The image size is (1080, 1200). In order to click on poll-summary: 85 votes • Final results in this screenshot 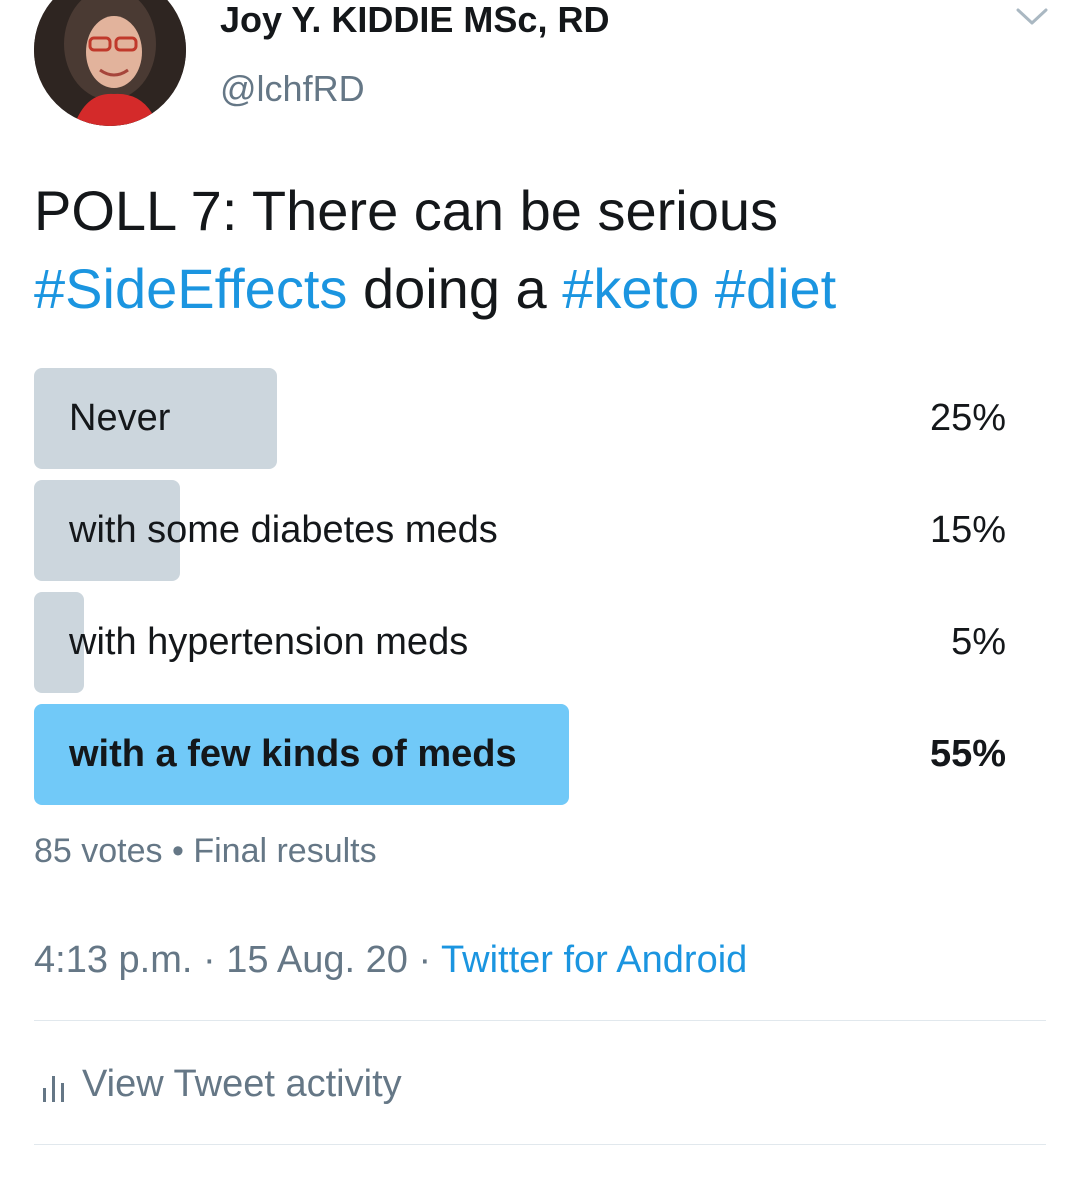, I will do `click(205, 851)`.